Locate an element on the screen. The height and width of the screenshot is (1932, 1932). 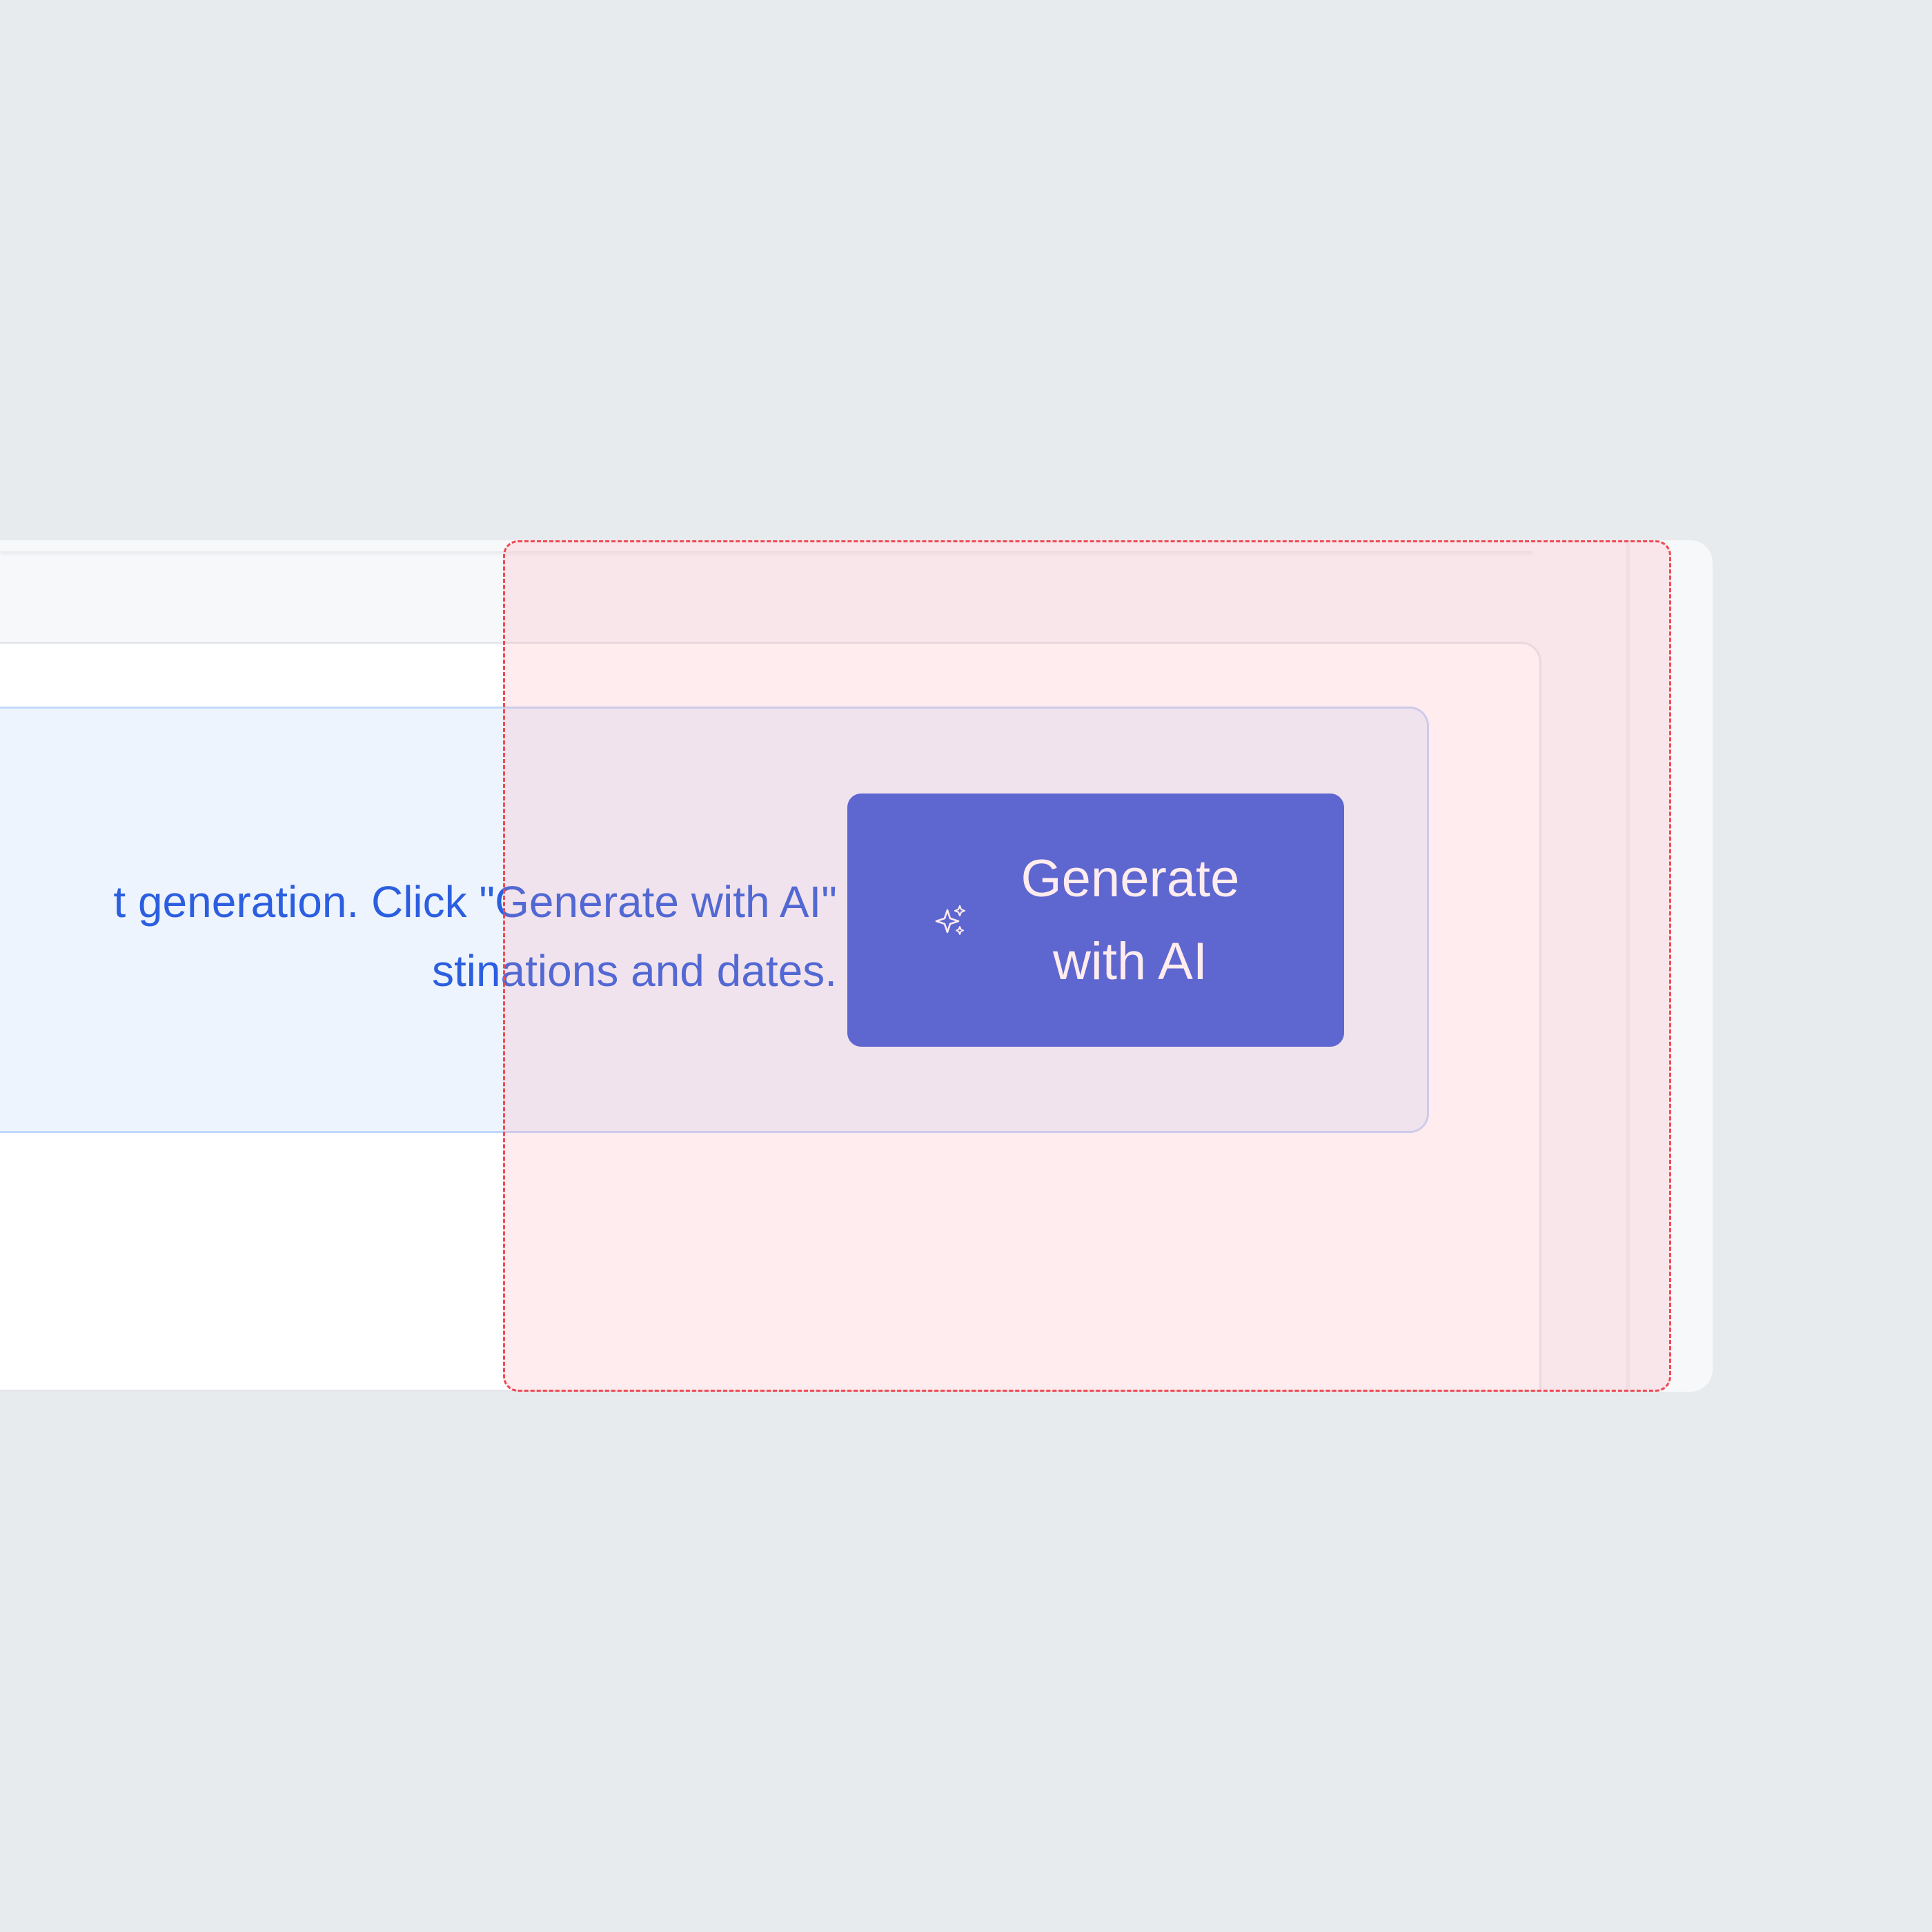
header-shadow is located at coordinates (766, 554).